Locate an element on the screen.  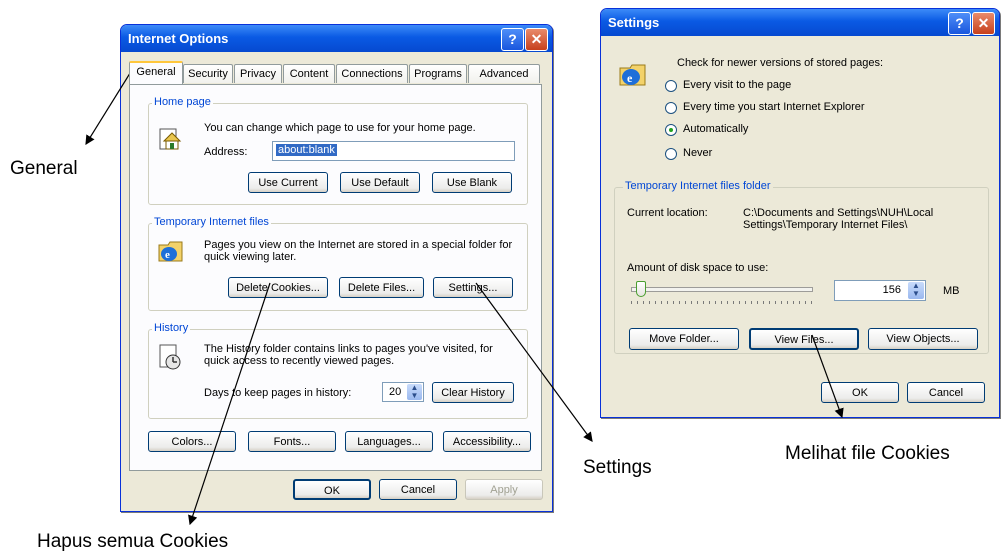
callout-general: General is located at coordinates (44, 168).